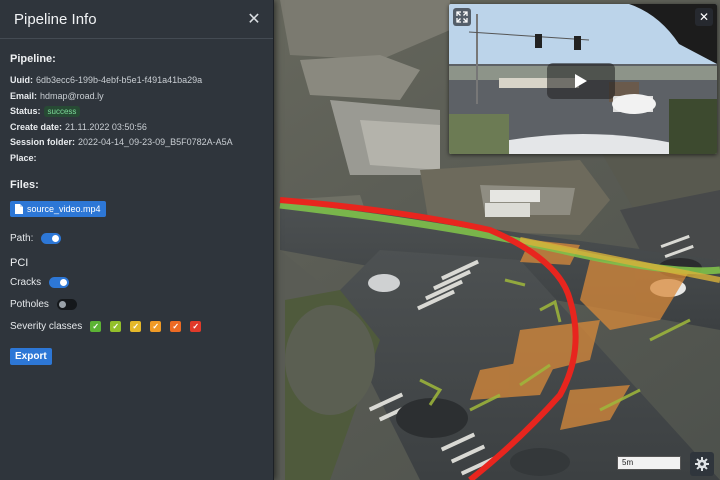  What do you see at coordinates (156, 326) in the screenshot?
I see `severity-checkbox-4: ✓` at bounding box center [156, 326].